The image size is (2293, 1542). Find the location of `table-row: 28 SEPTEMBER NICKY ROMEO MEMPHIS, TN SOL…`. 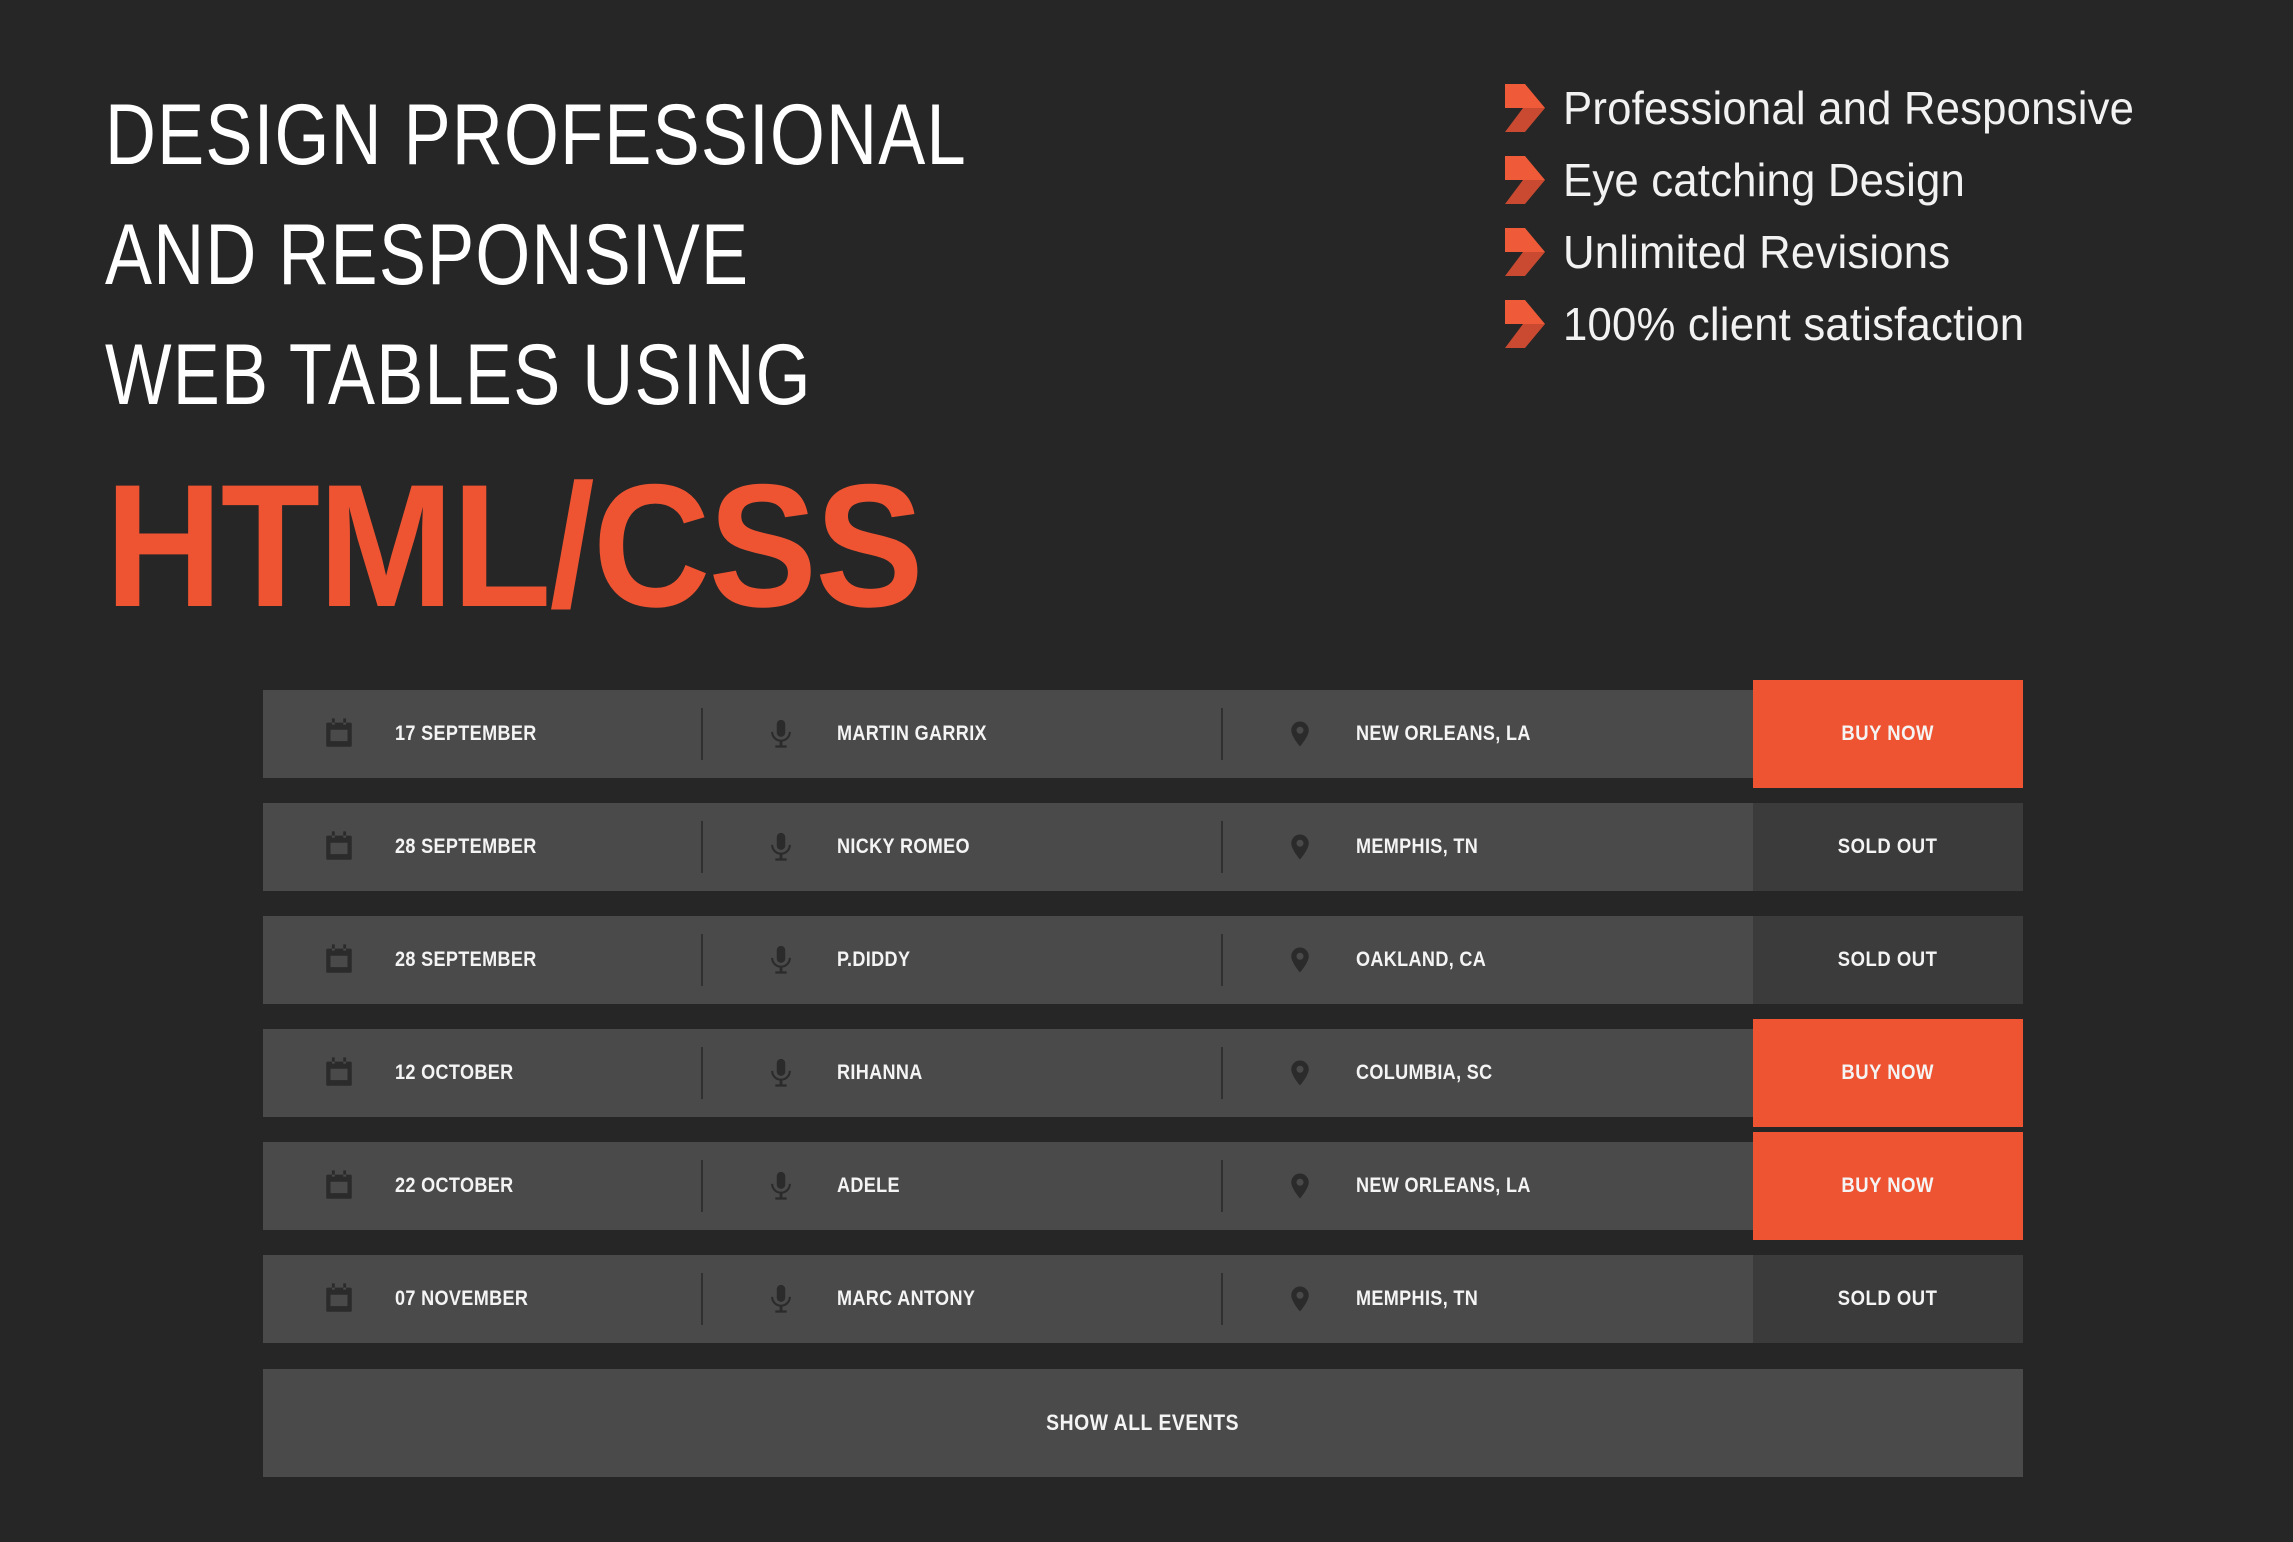

table-row: 28 SEPTEMBER NICKY ROMEO MEMPHIS, TN SOL… is located at coordinates (1143, 847).